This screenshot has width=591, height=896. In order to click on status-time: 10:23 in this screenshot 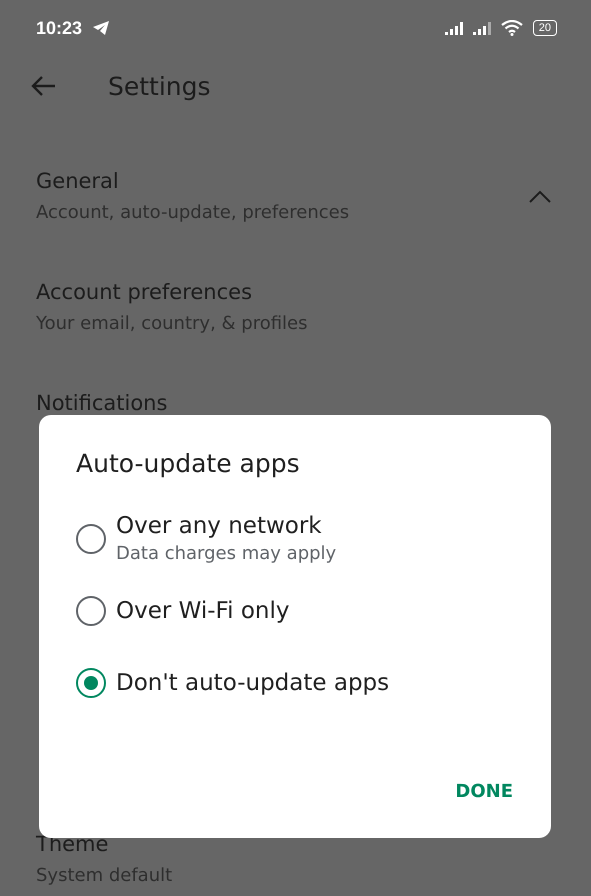, I will do `click(59, 28)`.